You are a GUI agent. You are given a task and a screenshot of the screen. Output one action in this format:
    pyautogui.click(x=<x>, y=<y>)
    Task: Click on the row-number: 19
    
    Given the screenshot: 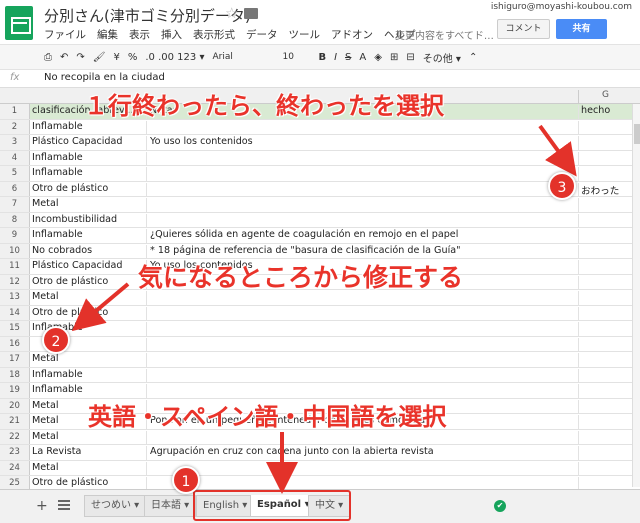 What is the action you would take?
    pyautogui.click(x=15, y=390)
    